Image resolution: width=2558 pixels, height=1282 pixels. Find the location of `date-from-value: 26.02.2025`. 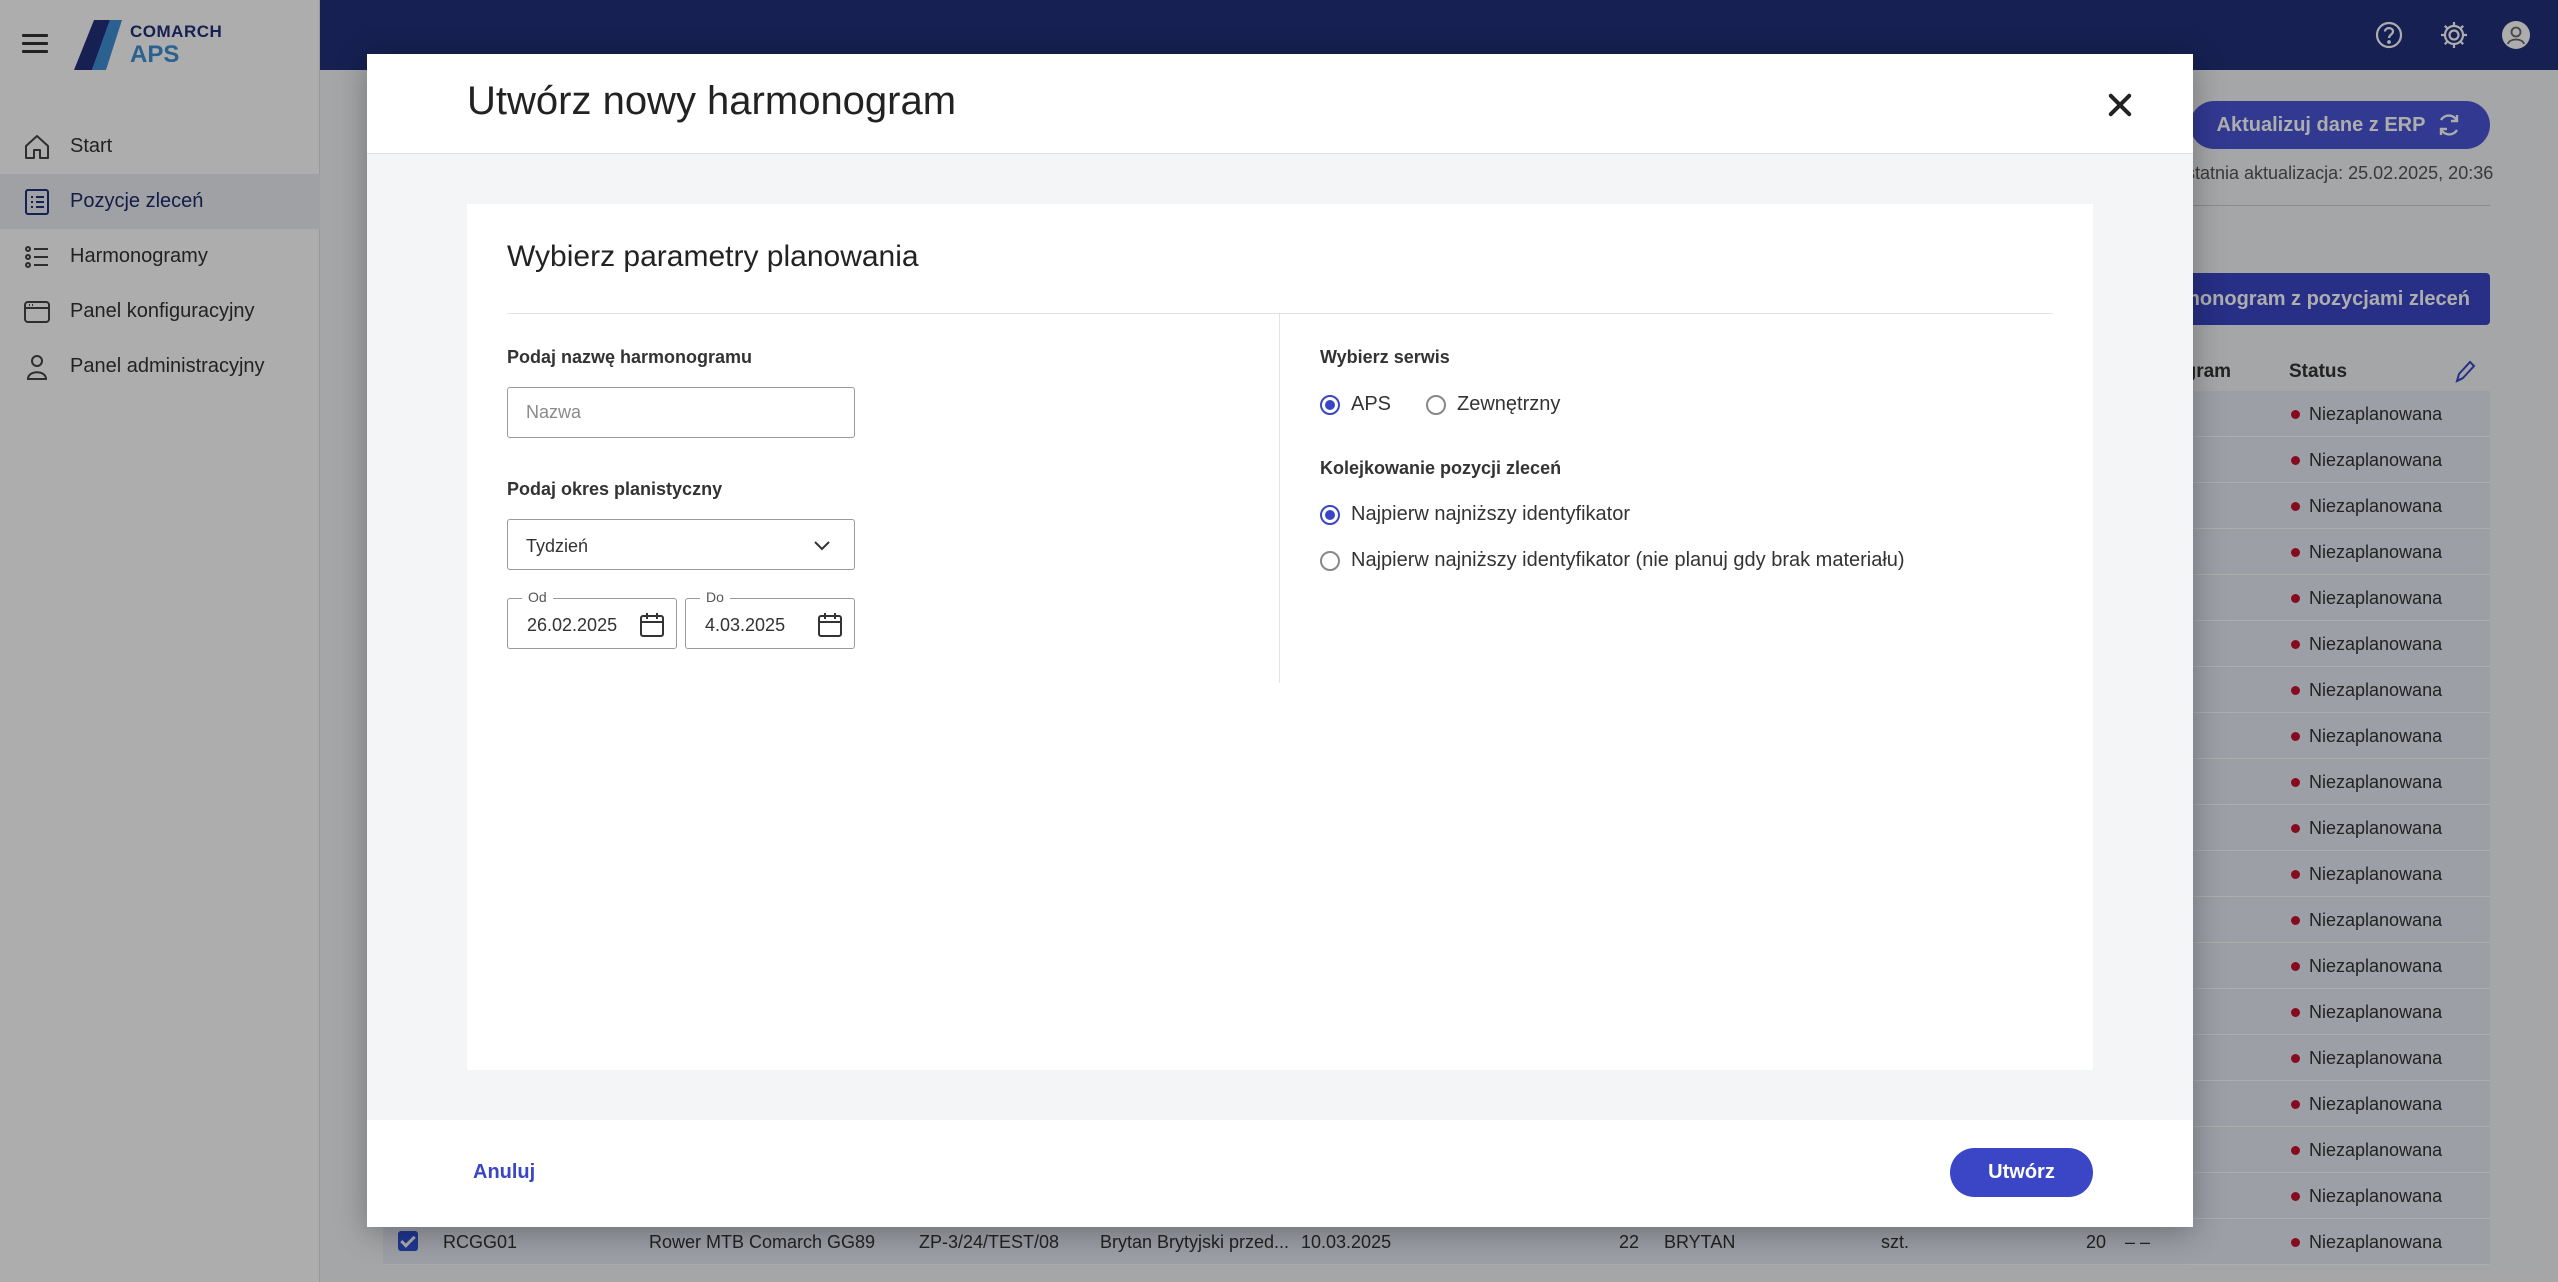

date-from-value: 26.02.2025 is located at coordinates (572, 625).